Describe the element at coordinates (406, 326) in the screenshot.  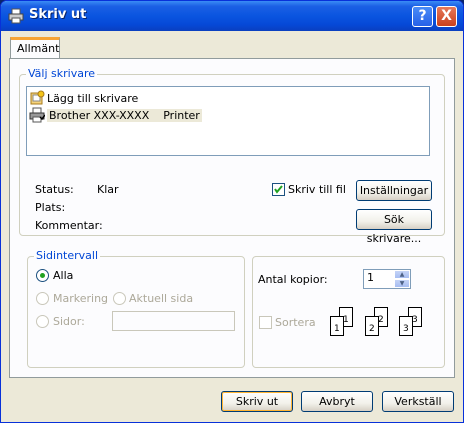
I see `collate-page: 3` at that location.